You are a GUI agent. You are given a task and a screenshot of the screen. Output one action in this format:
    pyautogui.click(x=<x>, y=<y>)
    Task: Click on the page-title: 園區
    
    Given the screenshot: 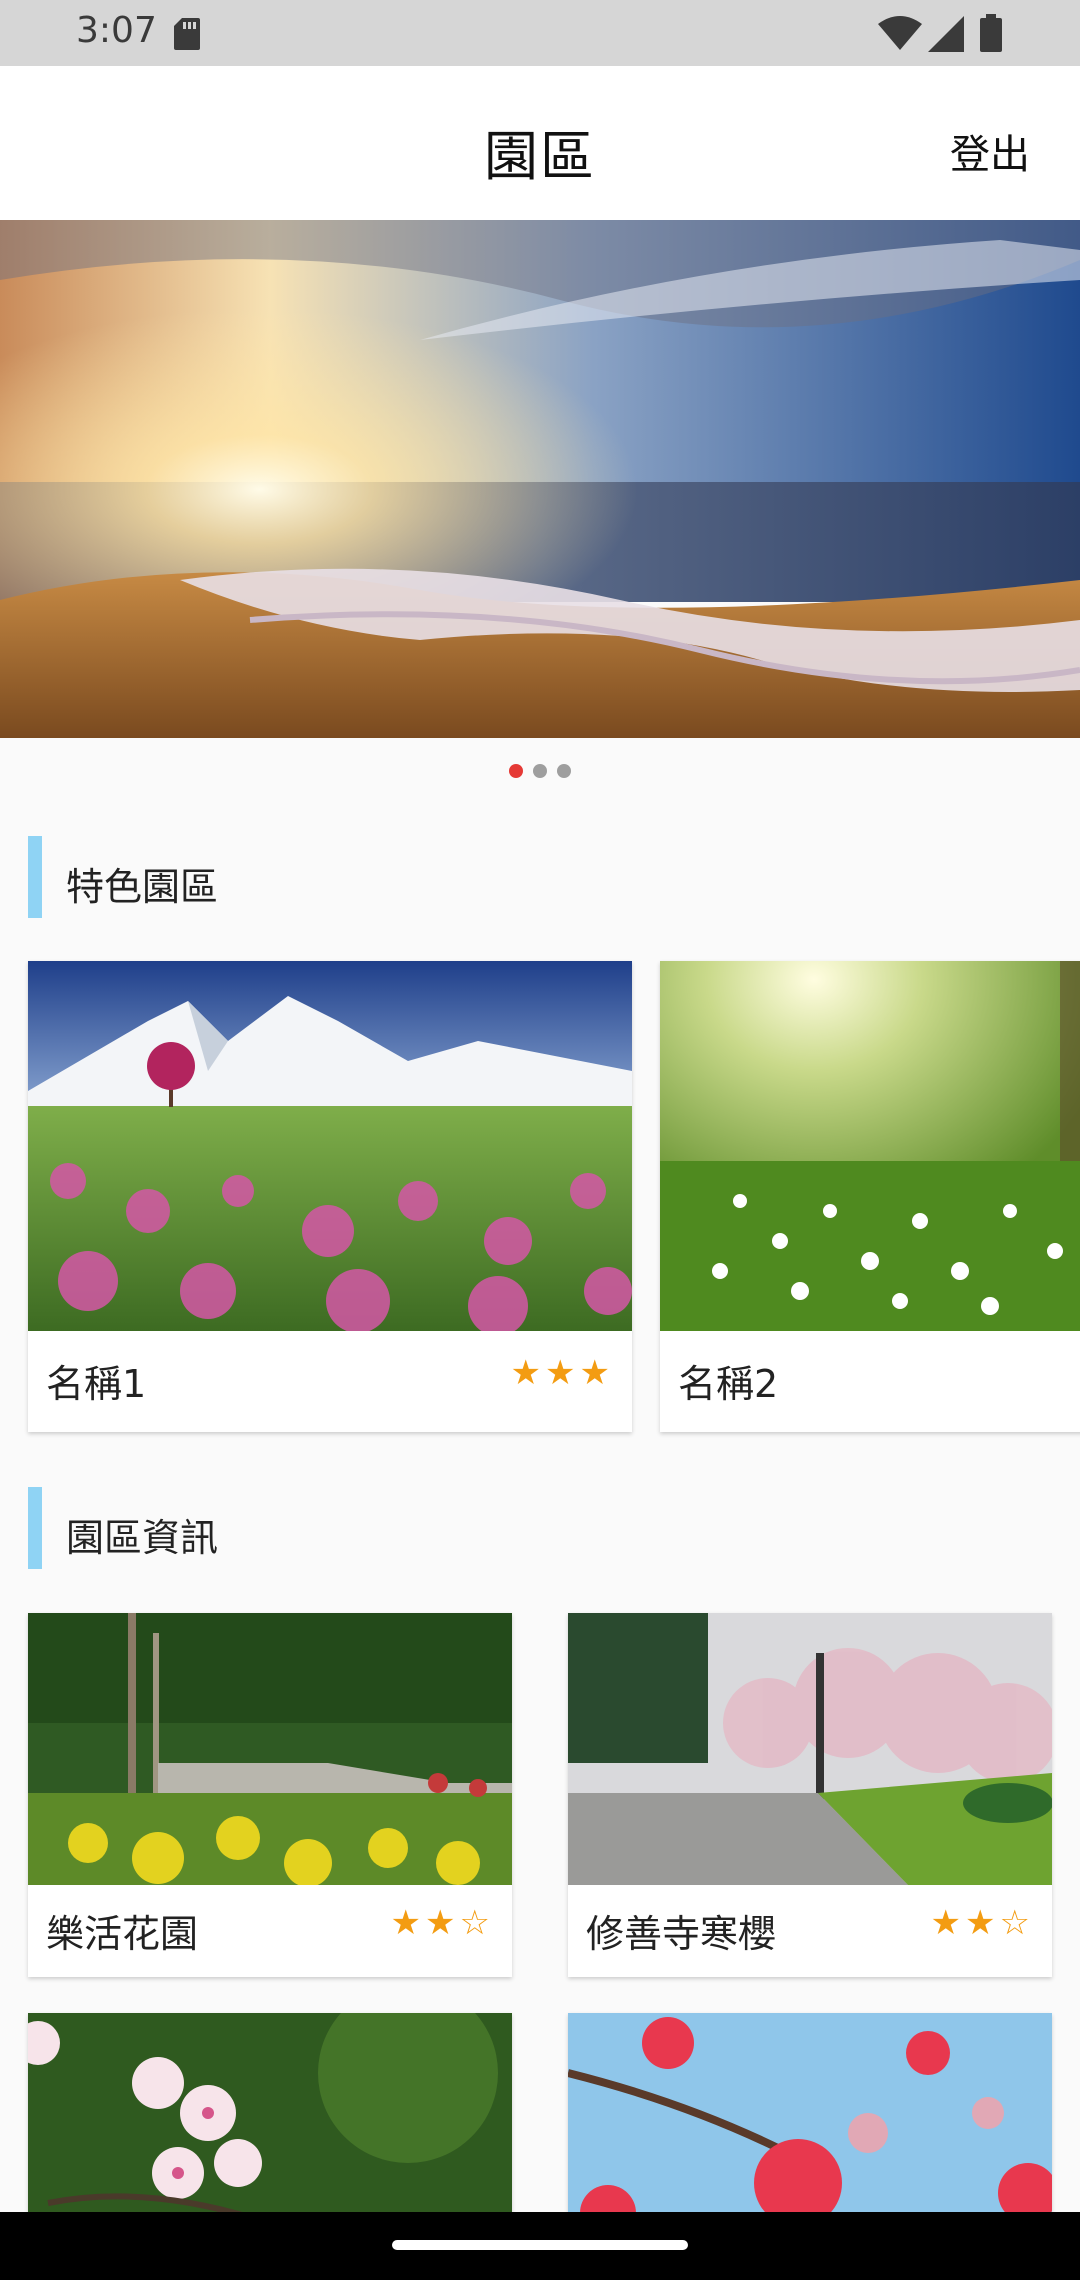 What is the action you would take?
    pyautogui.click(x=540, y=156)
    